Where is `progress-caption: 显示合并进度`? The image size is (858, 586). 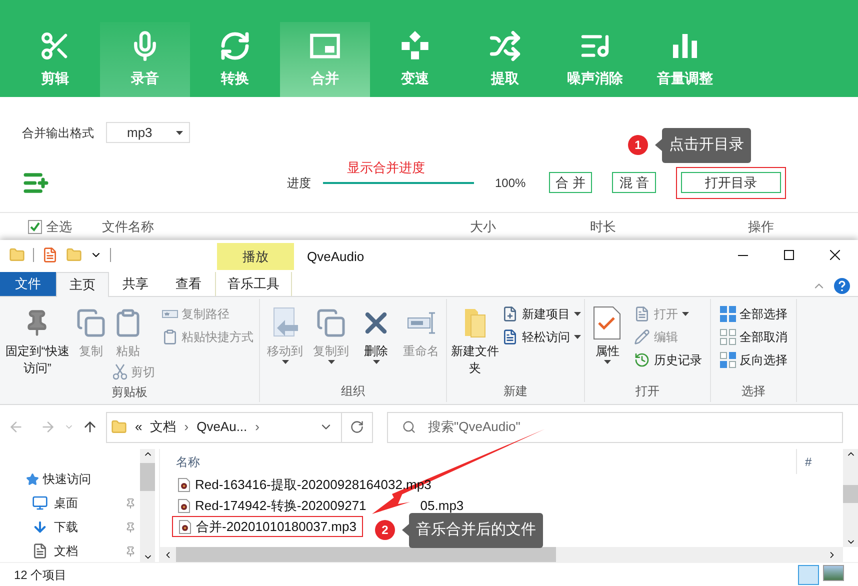 progress-caption: 显示合并进度 is located at coordinates (386, 168).